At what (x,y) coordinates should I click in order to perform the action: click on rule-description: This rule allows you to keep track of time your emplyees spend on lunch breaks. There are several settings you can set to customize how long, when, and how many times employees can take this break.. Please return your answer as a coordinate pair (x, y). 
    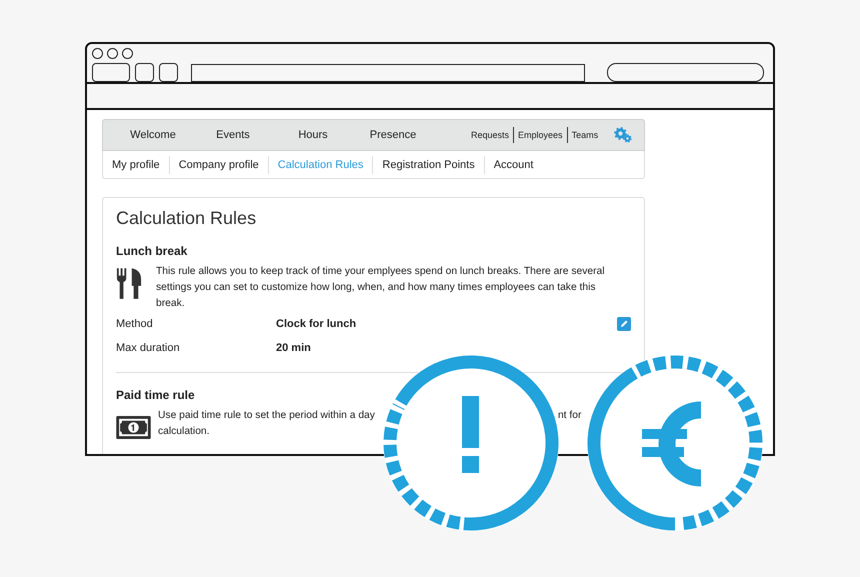
    Looking at the image, I should click on (381, 288).